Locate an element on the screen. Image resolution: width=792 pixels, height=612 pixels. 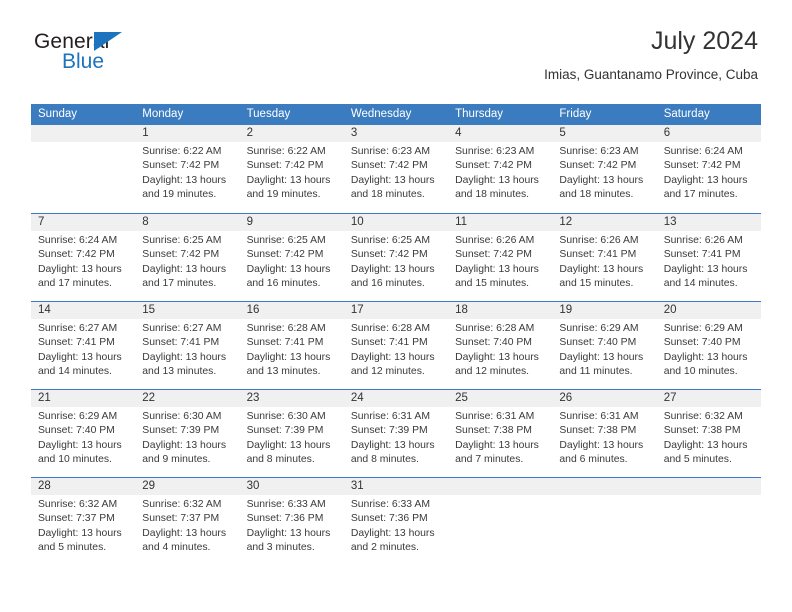
day-detail-line: and 2 minutes. is located at coordinates (385, 548).